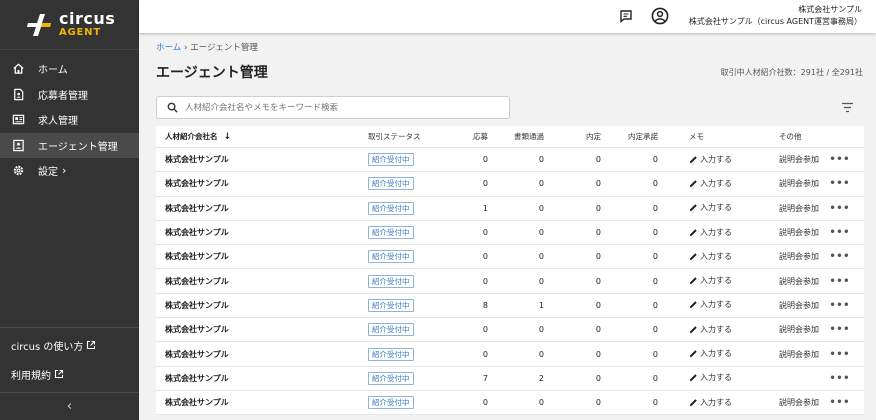 This screenshot has height=420, width=876. Describe the element at coordinates (660, 16) in the screenshot. I see `account-icon` at that location.